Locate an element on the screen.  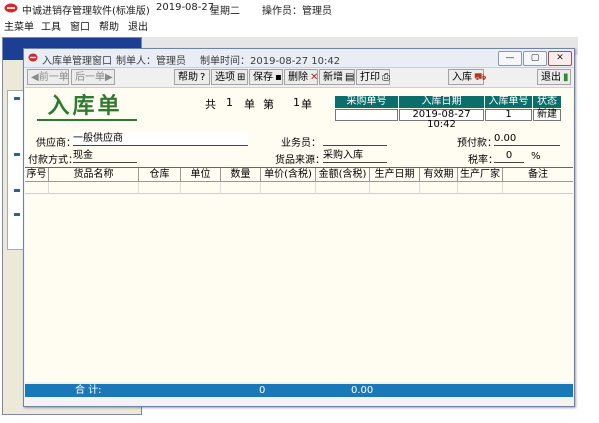
printer-icon: ⎙ is located at coordinates (386, 77).